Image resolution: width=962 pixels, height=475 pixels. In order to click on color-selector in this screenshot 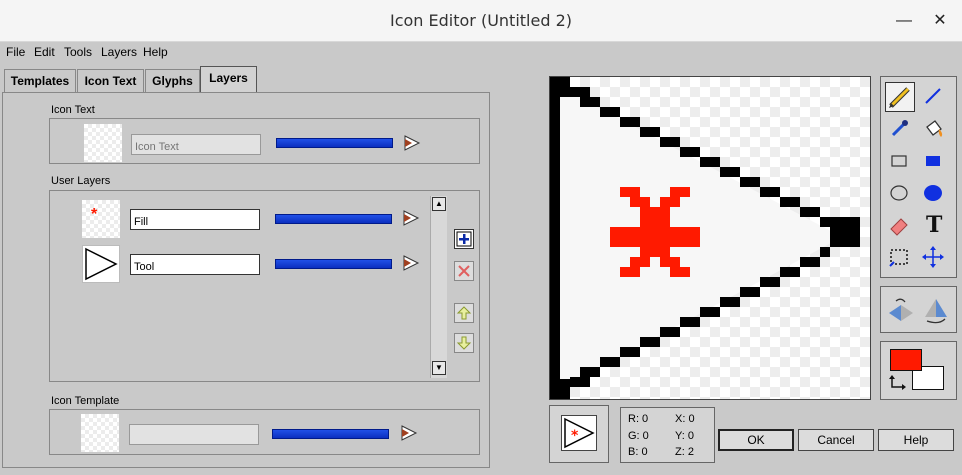, I will do `click(918, 370)`.